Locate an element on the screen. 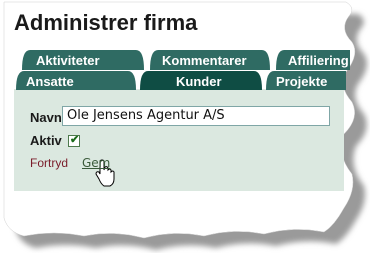  tab-aktiviteter: Aktiviteter is located at coordinates (68, 60).